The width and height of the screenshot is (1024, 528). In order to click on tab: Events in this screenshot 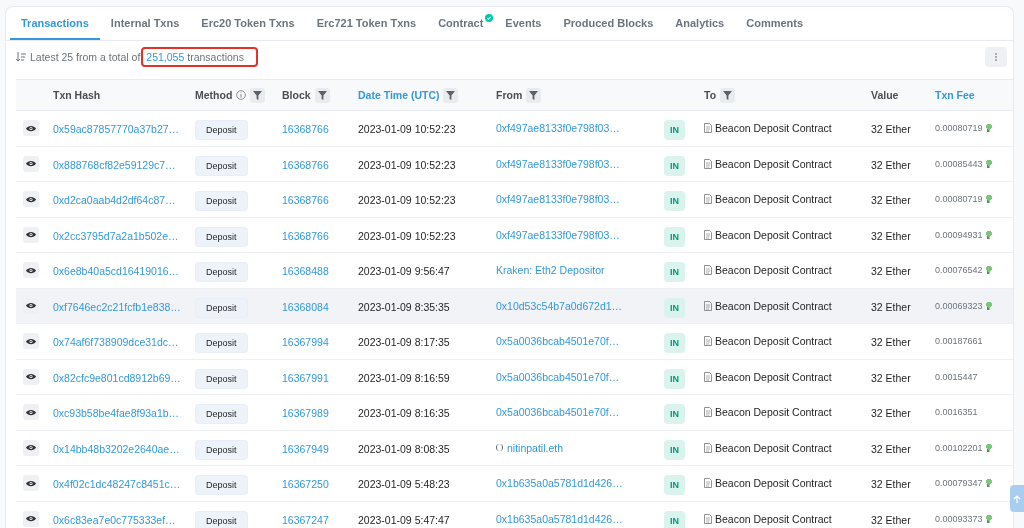, I will do `click(523, 23)`.